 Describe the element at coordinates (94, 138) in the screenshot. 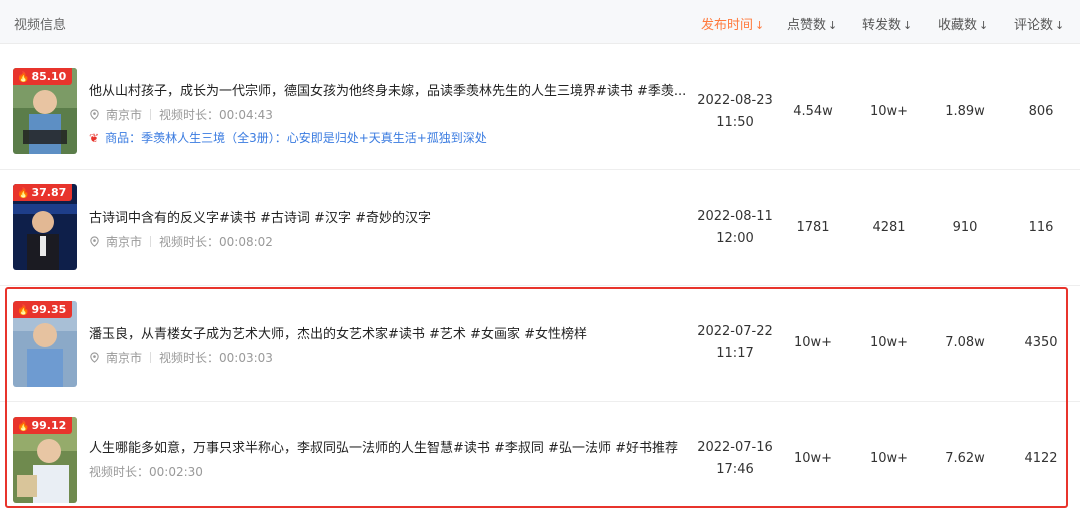

I see `heart-icon: ❦` at that location.